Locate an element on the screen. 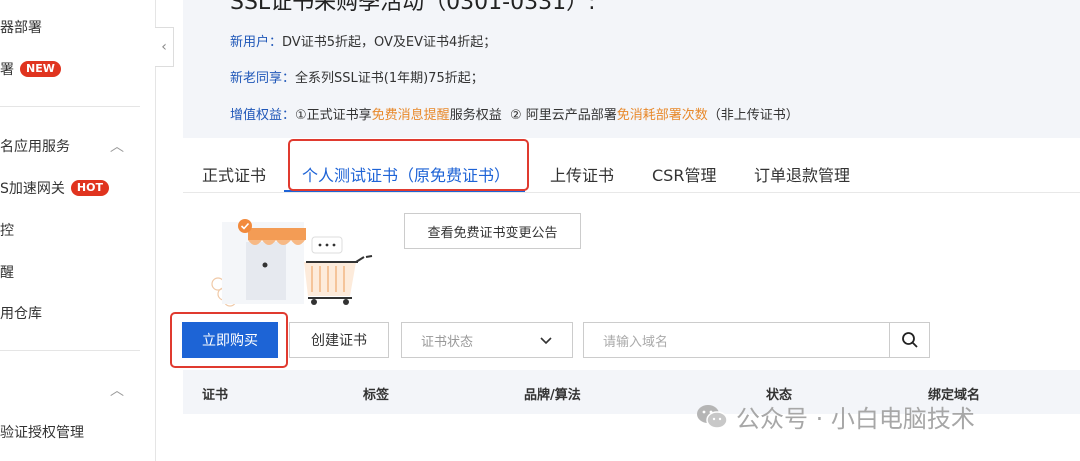 Image resolution: width=1080 pixels, height=461 pixels. hot-badge: HOT is located at coordinates (89, 188).